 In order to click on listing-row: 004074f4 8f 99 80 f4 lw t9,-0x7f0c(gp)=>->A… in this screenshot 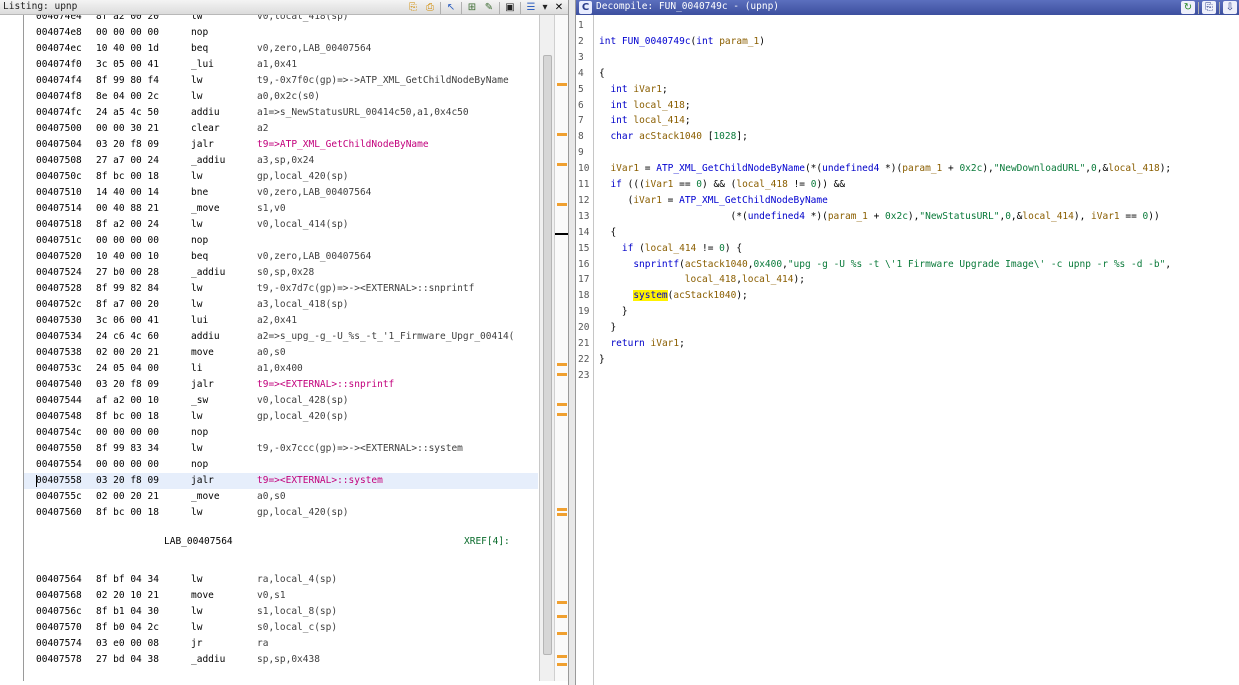, I will do `click(281, 81)`.